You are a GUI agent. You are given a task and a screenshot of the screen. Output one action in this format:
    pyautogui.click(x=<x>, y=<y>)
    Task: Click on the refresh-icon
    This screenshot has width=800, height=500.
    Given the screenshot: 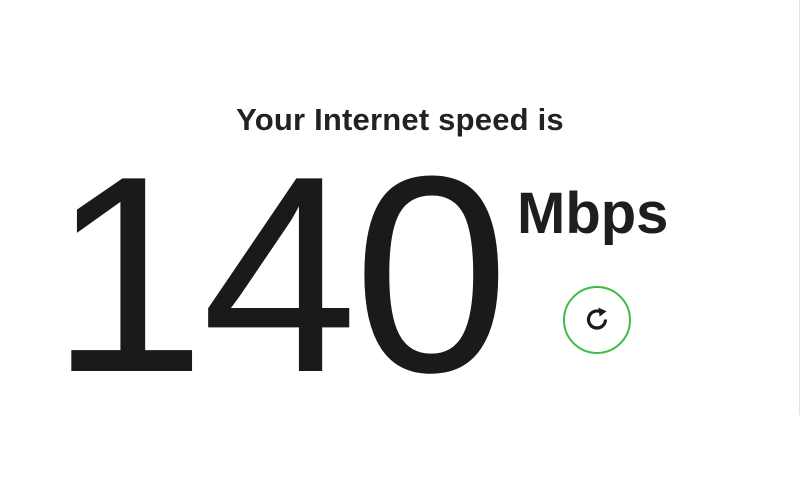 What is the action you would take?
    pyautogui.click(x=597, y=320)
    